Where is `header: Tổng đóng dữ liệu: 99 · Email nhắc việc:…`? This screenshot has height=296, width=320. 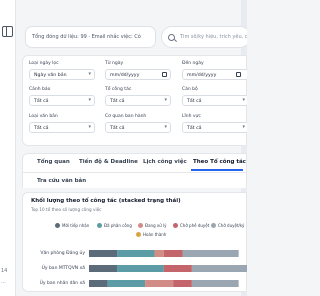 header: Tổng đóng dữ liệu: 99 · Email nhắc việc:… is located at coordinates (134, 35).